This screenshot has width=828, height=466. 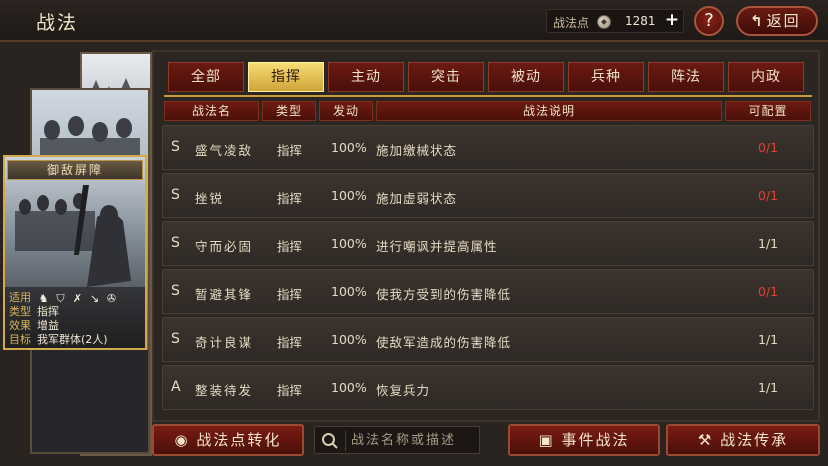 I want to click on back-label: 返回, so click(x=783, y=21).